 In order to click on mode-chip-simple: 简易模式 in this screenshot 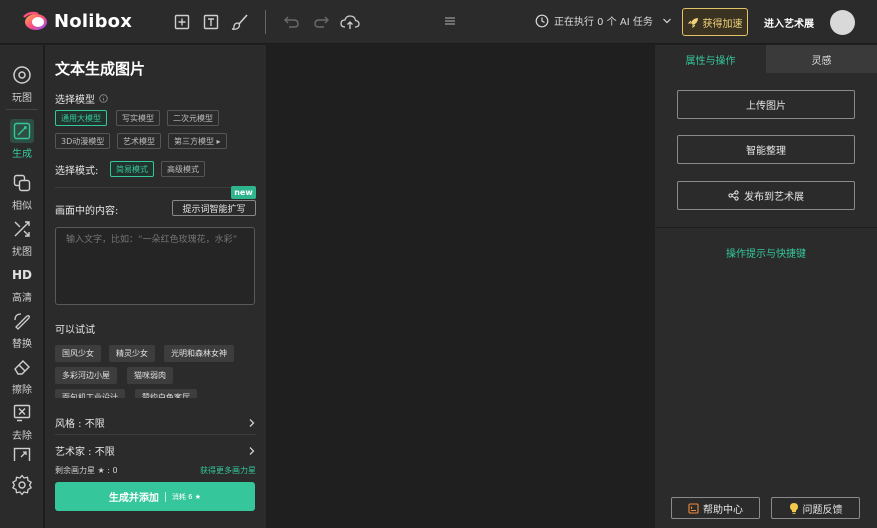, I will do `click(132, 169)`.